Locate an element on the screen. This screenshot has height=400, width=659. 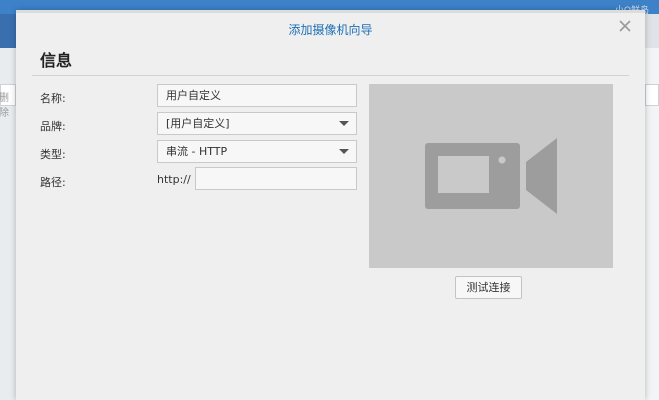
app-search-hint: 删除 is located at coordinates (4, 106).